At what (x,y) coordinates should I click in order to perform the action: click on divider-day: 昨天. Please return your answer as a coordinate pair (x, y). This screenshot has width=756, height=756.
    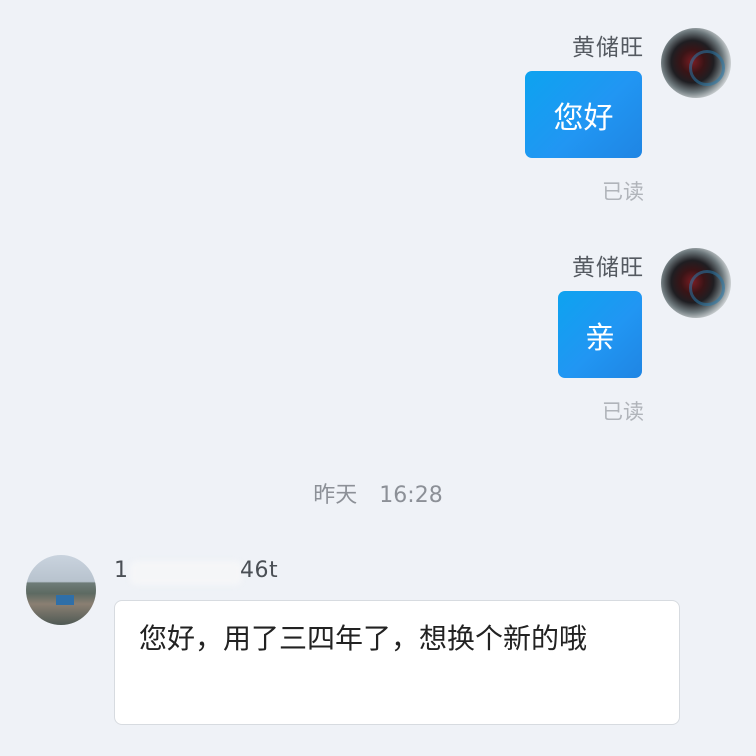
    Looking at the image, I should click on (335, 495).